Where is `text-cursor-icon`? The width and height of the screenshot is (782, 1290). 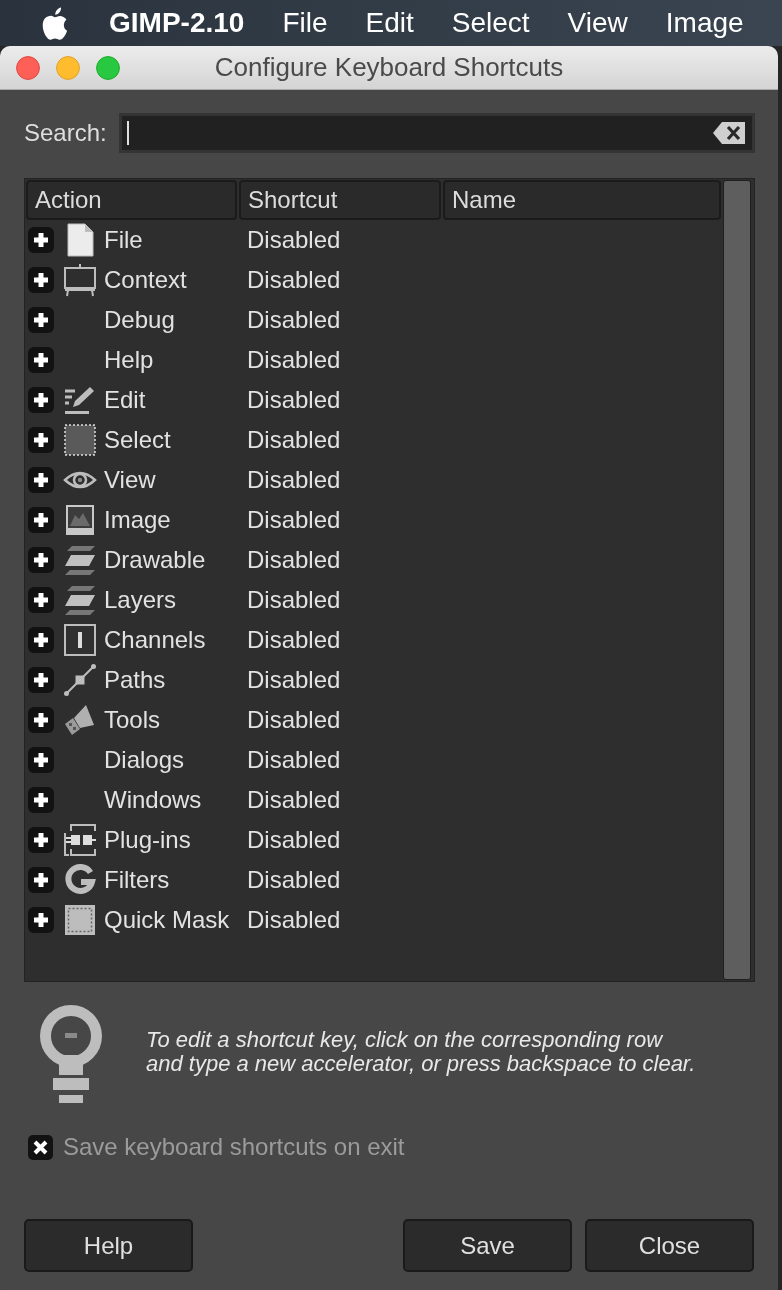 text-cursor-icon is located at coordinates (127, 133).